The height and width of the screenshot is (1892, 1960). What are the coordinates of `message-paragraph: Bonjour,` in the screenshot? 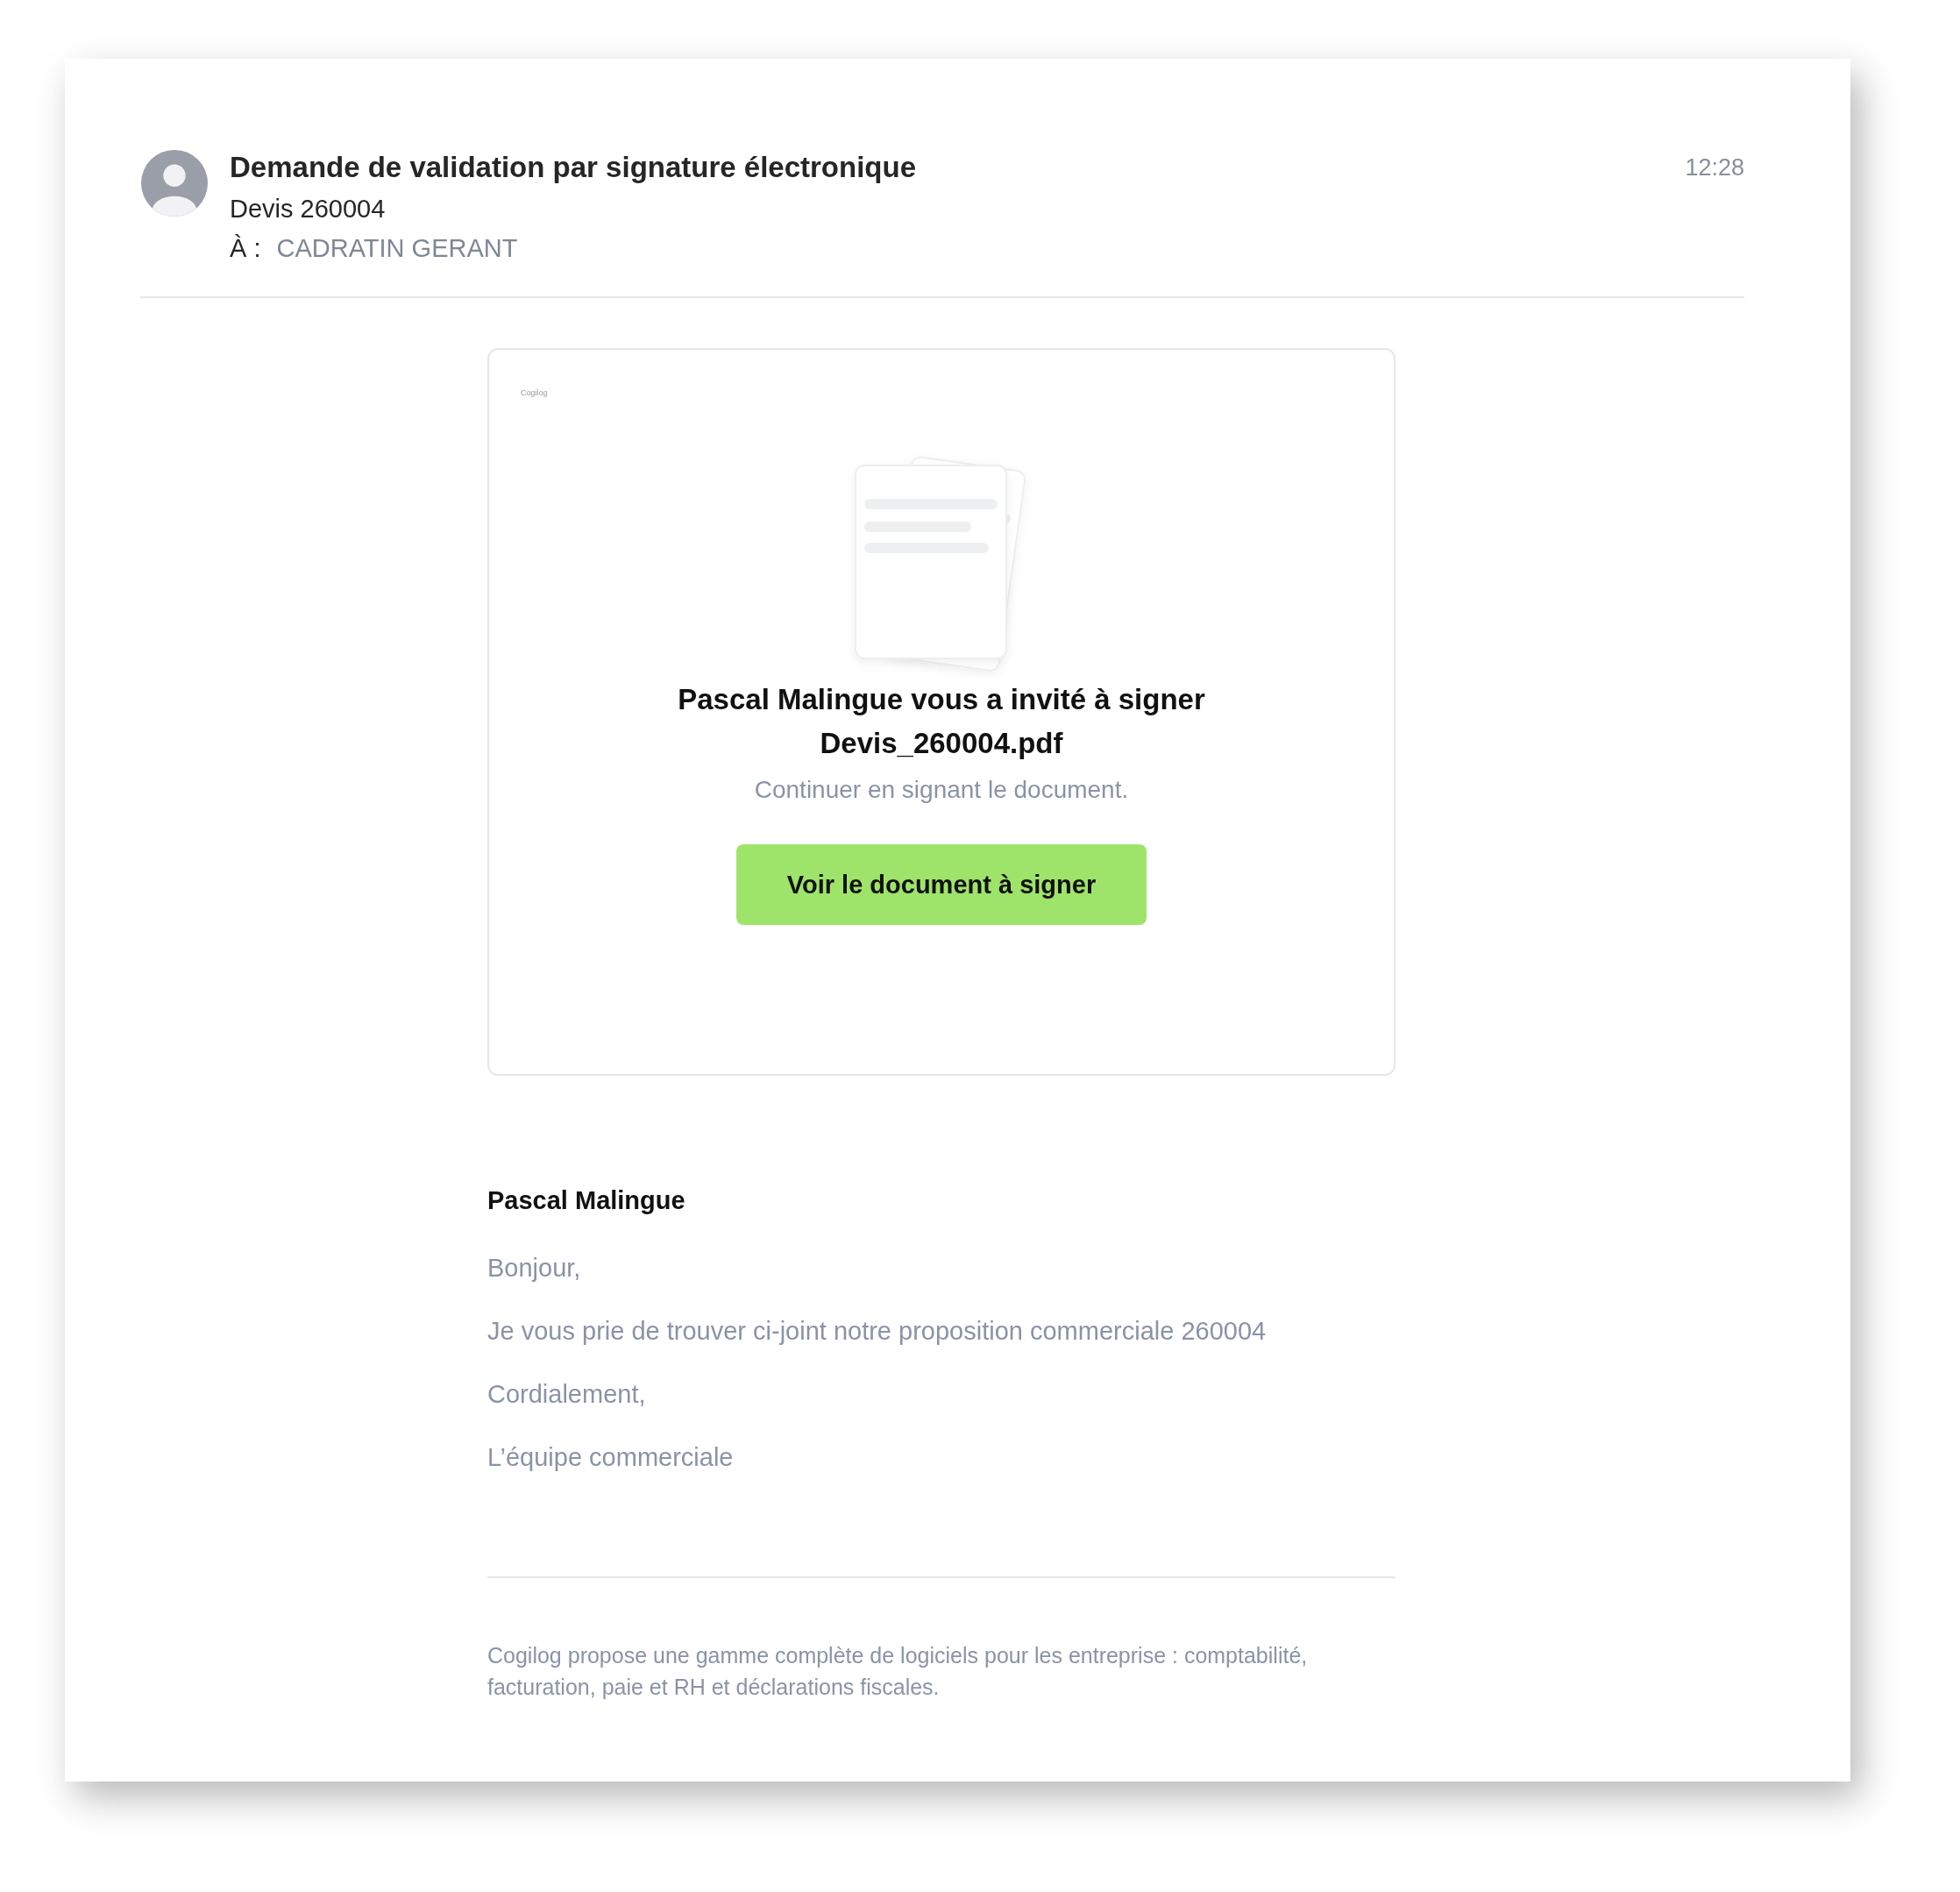 It's located at (534, 1268).